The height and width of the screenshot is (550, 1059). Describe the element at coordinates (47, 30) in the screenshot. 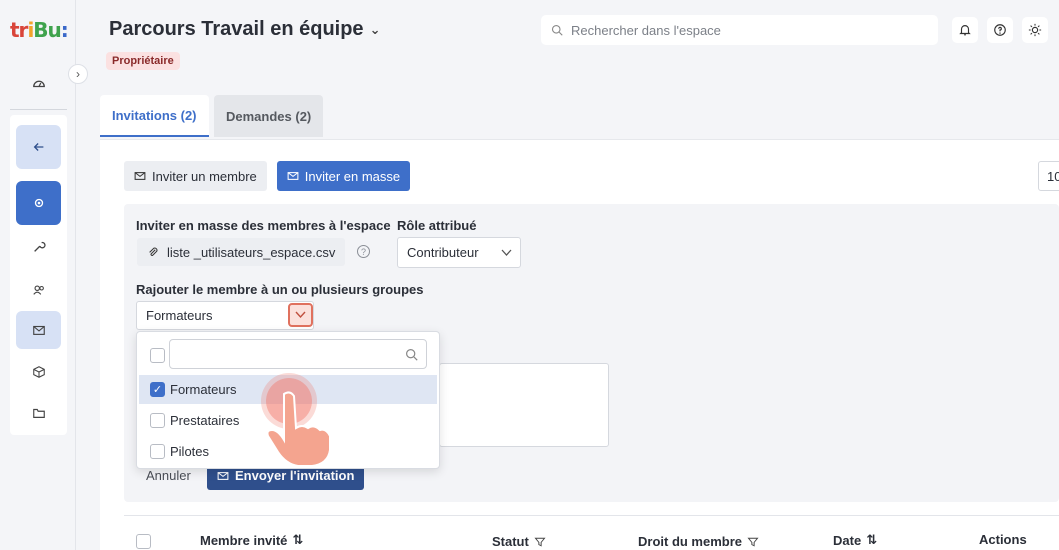

I see `logo-part: Bu` at that location.